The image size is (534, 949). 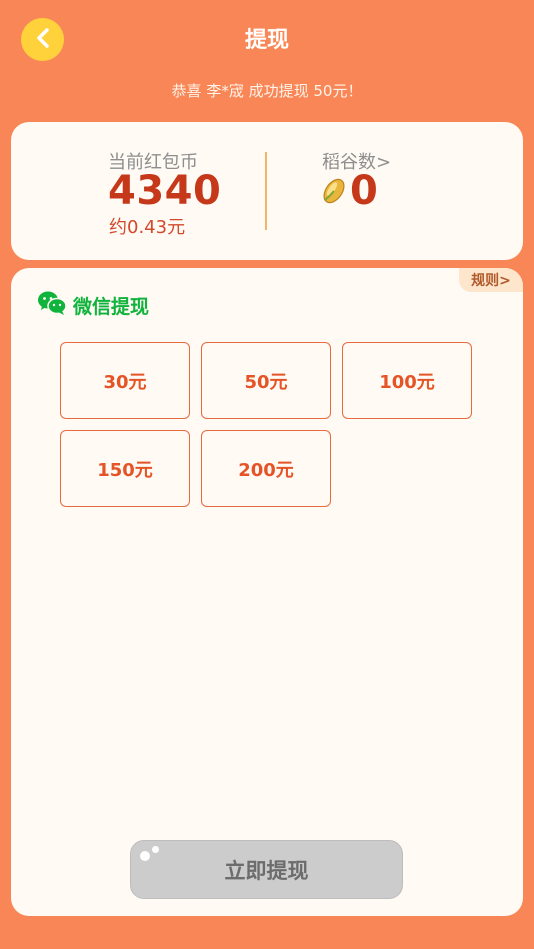 I want to click on withdraw-notice: 恭喜 李*宬 成功提现 50元！, so click(x=267, y=91).